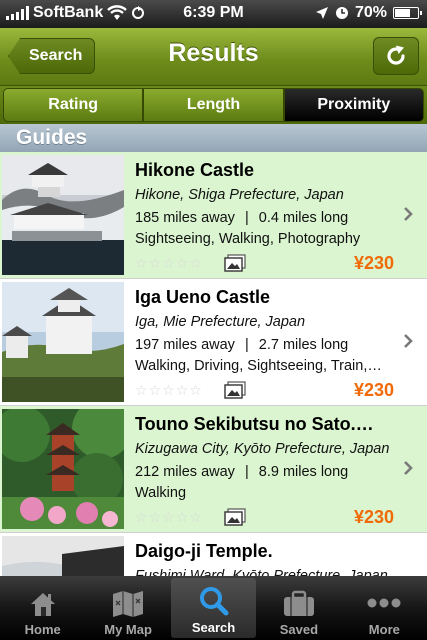 This screenshot has height=640, width=427. What do you see at coordinates (241, 218) in the screenshot?
I see `guide-stats: 185 miles away | 0.4 miles long` at bounding box center [241, 218].